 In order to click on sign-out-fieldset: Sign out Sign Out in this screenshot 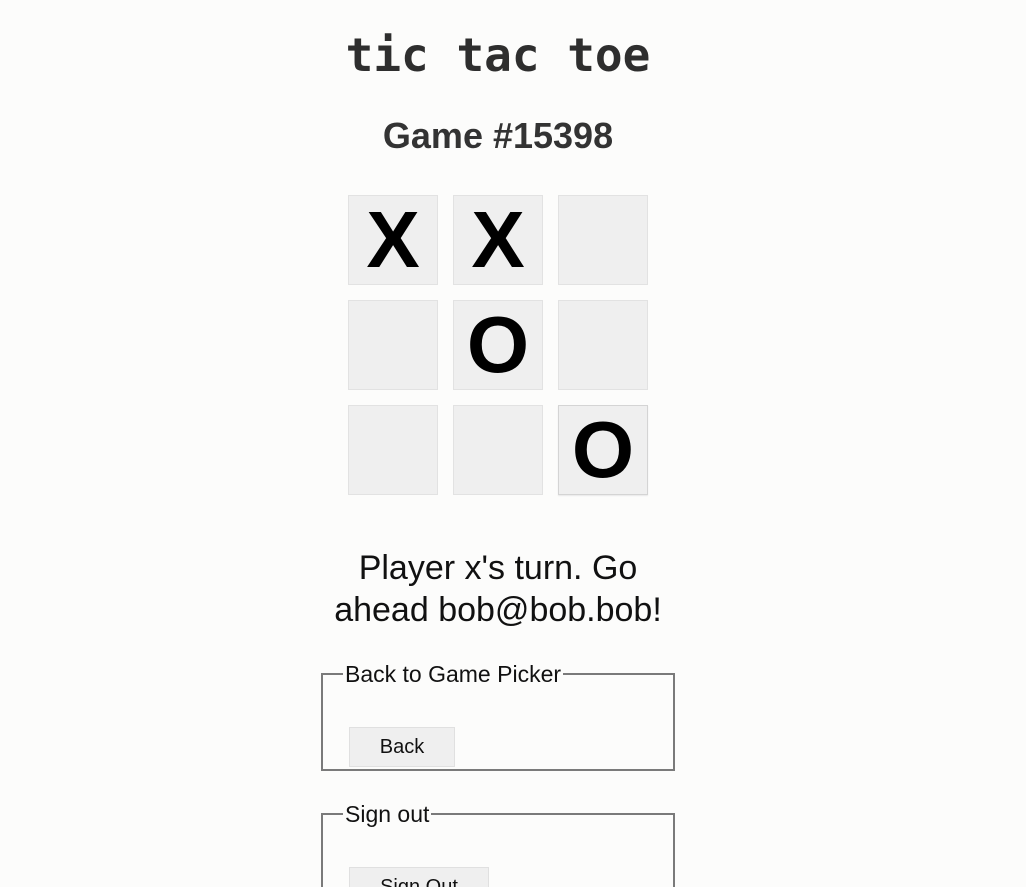, I will do `click(498, 844)`.